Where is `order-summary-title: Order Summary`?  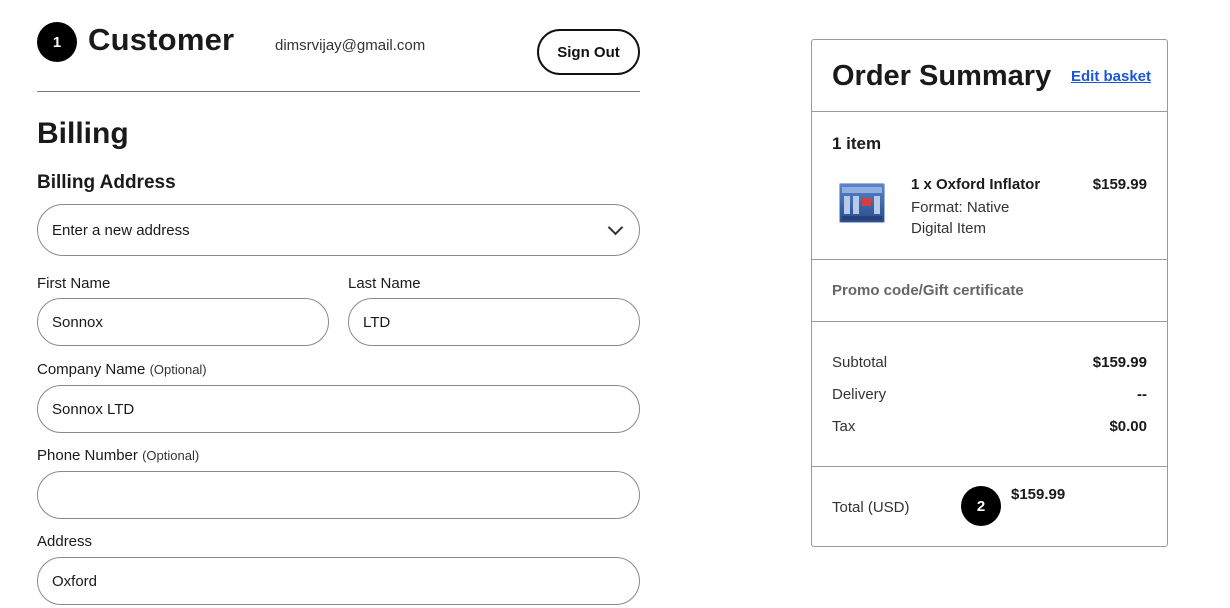
order-summary-title: Order Summary is located at coordinates (942, 76).